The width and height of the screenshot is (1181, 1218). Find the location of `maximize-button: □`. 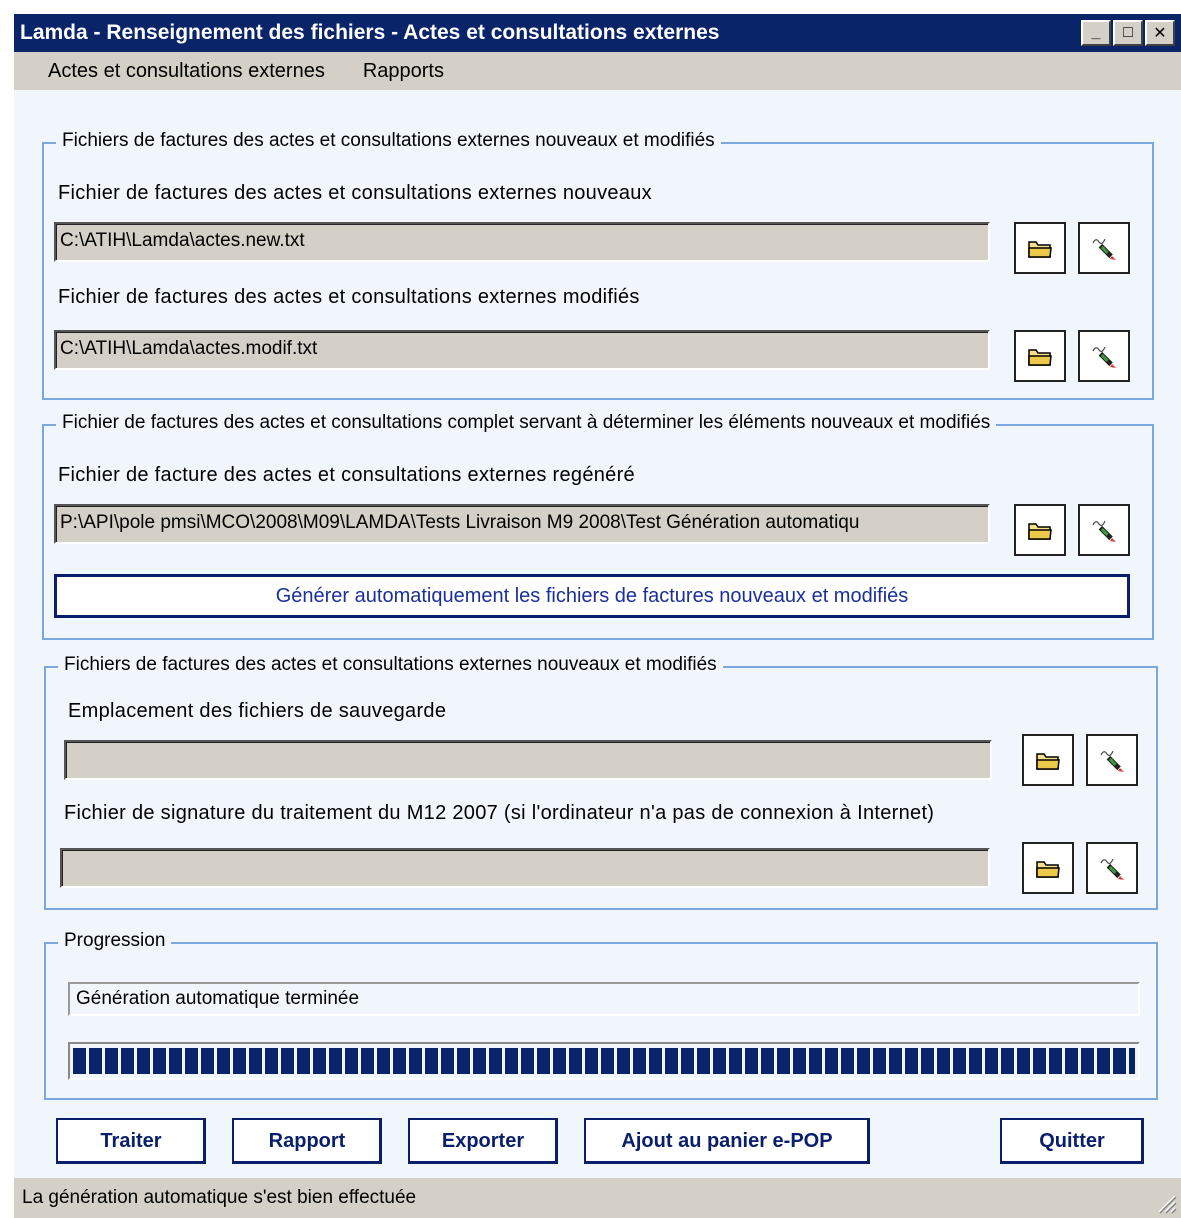

maximize-button: □ is located at coordinates (1128, 33).